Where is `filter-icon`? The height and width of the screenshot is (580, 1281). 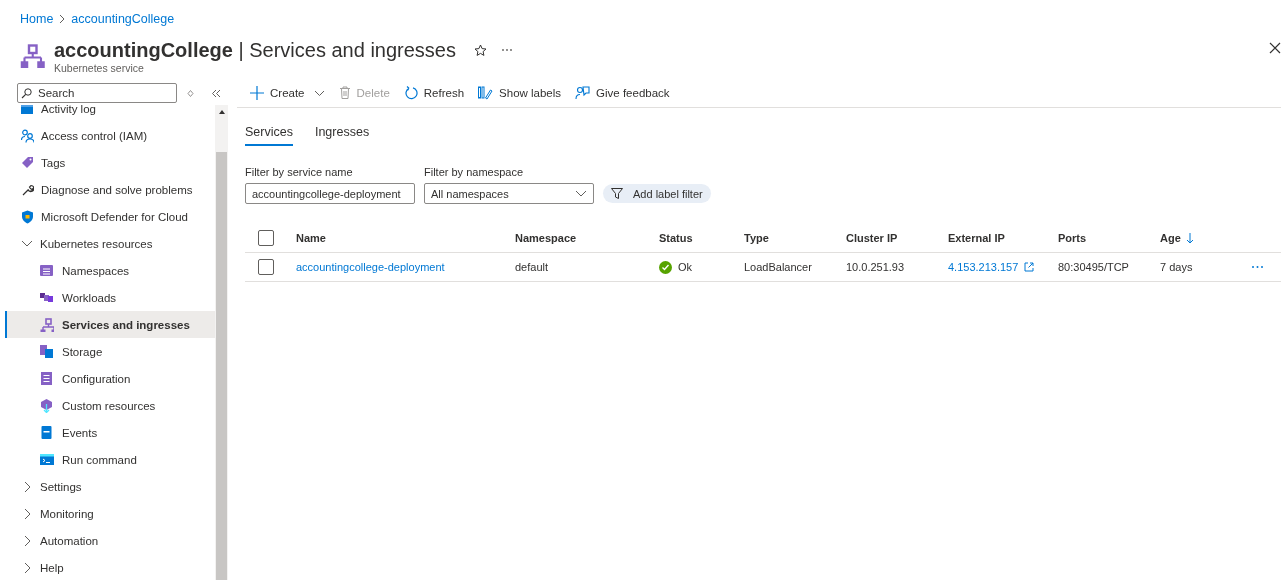 filter-icon is located at coordinates (617, 193).